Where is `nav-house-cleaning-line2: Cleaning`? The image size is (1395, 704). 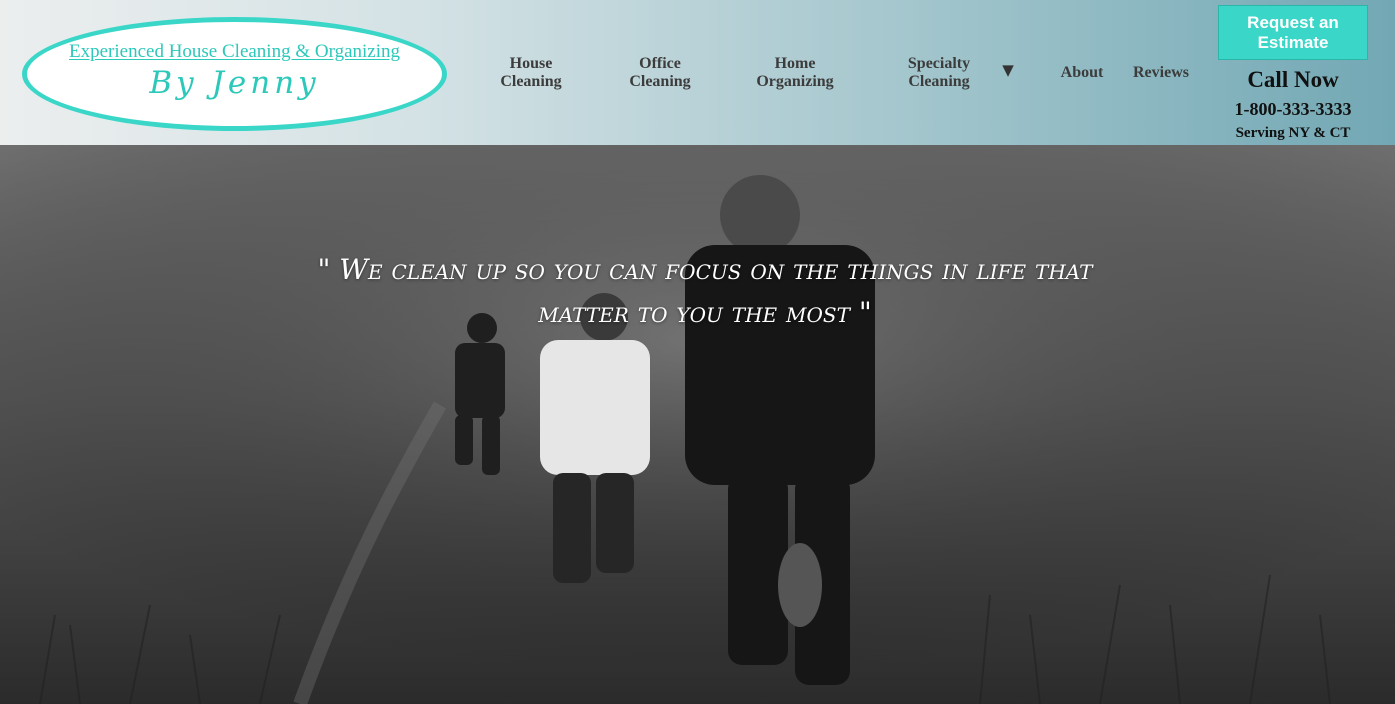 nav-house-cleaning-line2: Cleaning is located at coordinates (531, 81).